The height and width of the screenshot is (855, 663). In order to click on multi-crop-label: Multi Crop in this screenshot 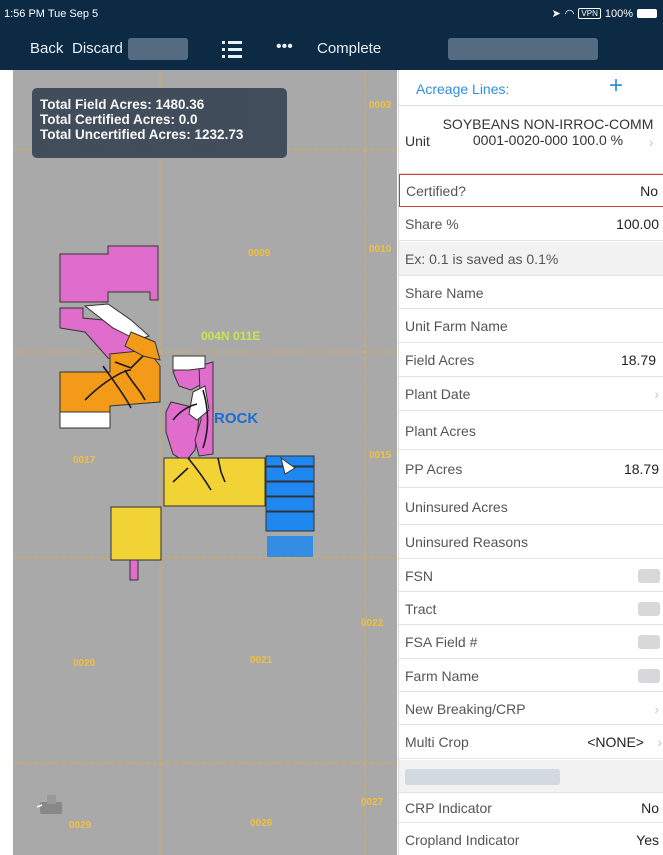, I will do `click(437, 742)`.